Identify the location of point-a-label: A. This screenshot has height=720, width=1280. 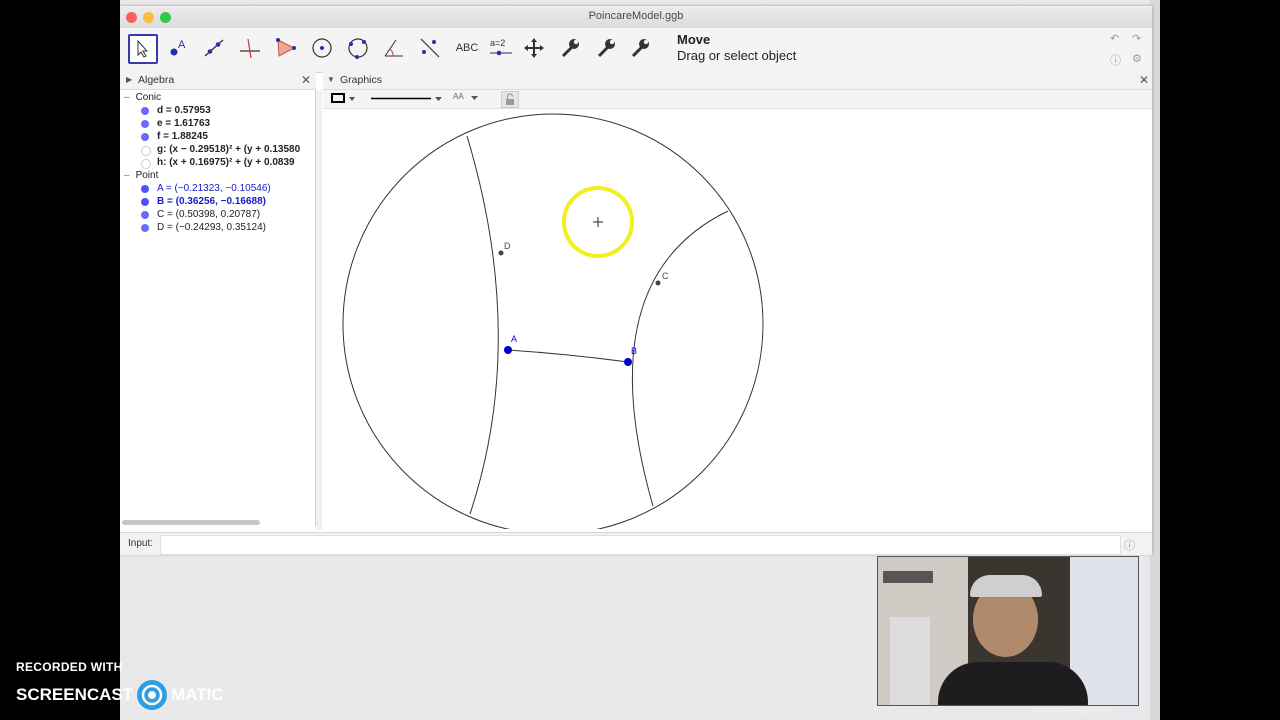
(514, 339).